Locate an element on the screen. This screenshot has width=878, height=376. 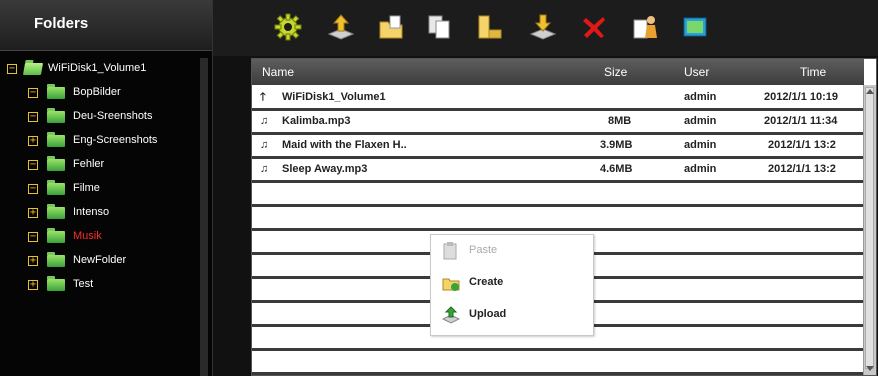
tree-root: − WiFiDisk1_Volume1 is located at coordinates (100, 70).